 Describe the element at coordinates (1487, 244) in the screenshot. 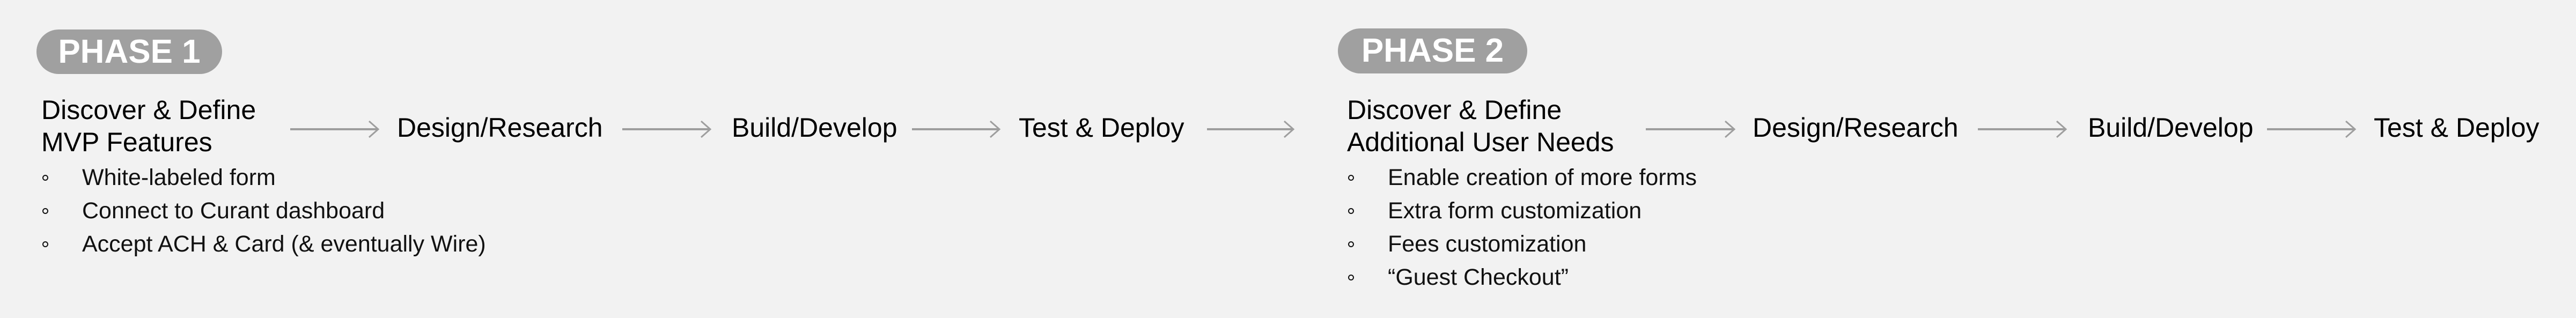

I see `list-item-text: Fees customization` at that location.